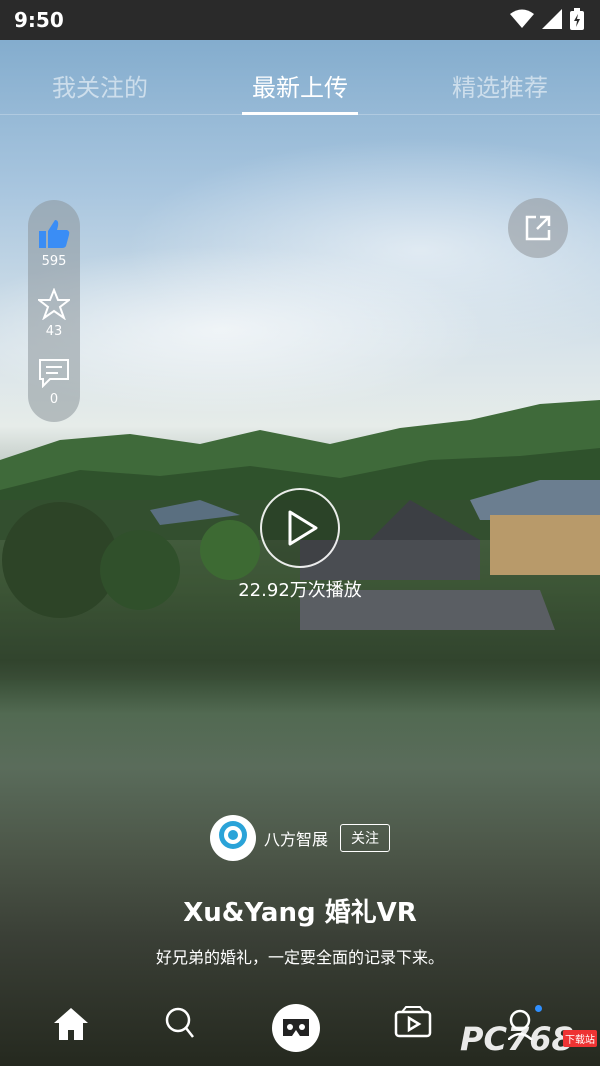  What do you see at coordinates (300, 590) in the screenshot?
I see `play-count: 22.92万次播放` at bounding box center [300, 590].